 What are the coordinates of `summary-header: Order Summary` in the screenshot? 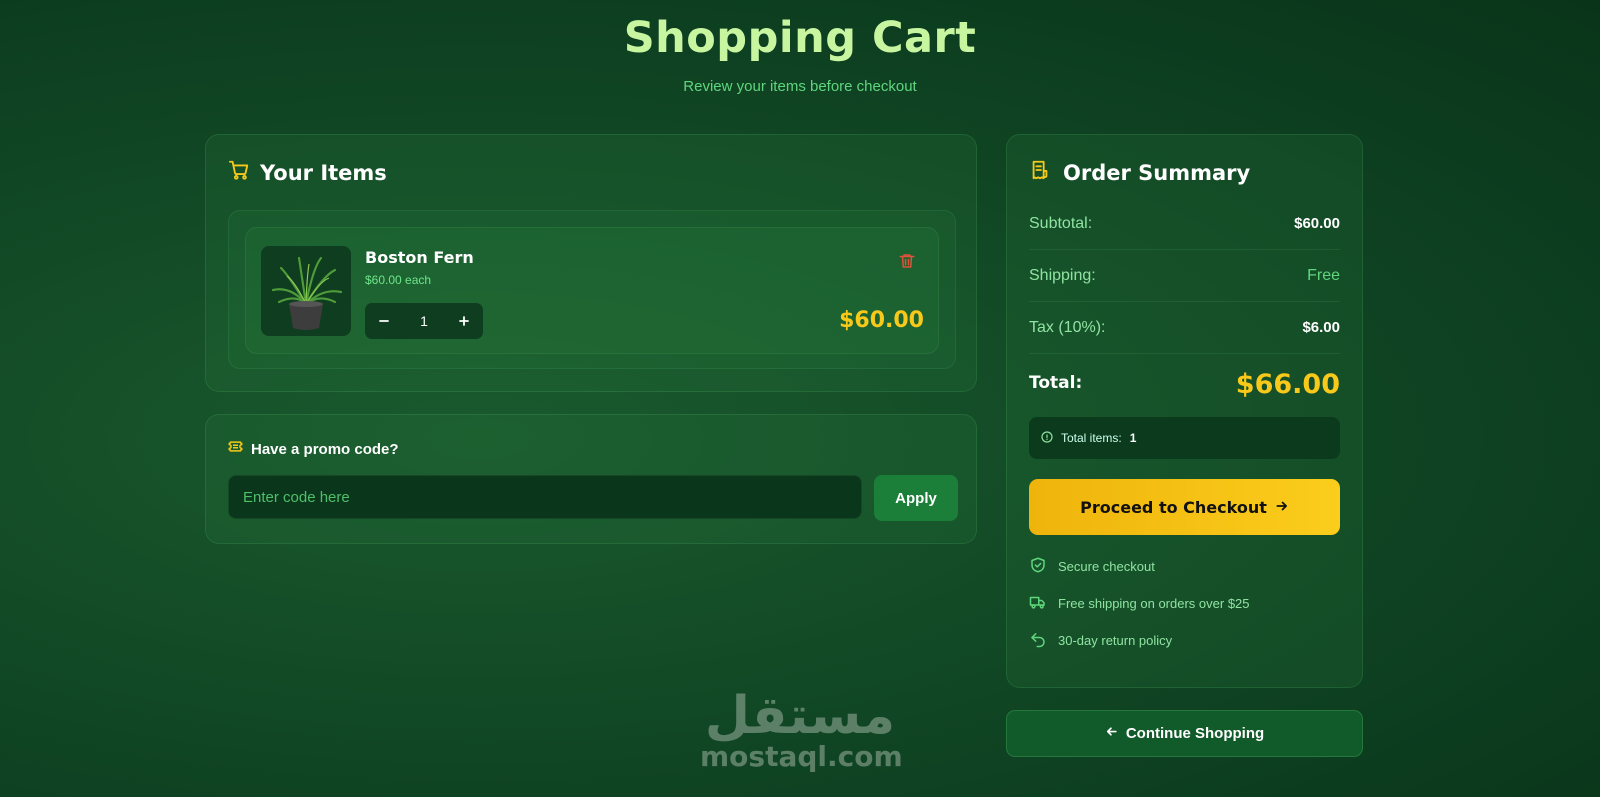 It's located at (1139, 172).